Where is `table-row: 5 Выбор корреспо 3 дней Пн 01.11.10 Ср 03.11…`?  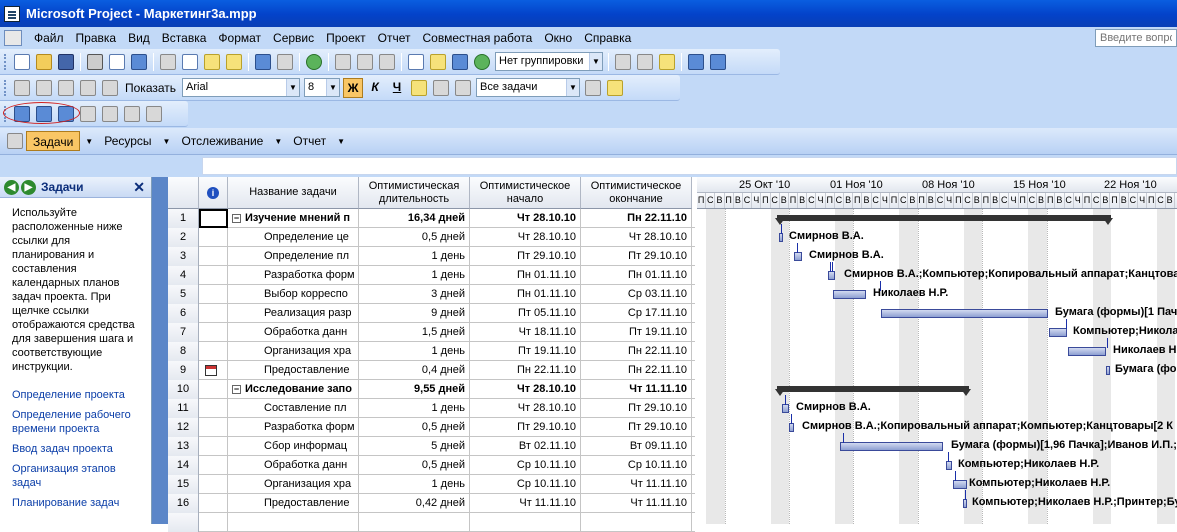
table-row: 5 Выбор корреспо 3 дней Пн 01.11.10 Ср 03.11… is located at coordinates (431, 294).